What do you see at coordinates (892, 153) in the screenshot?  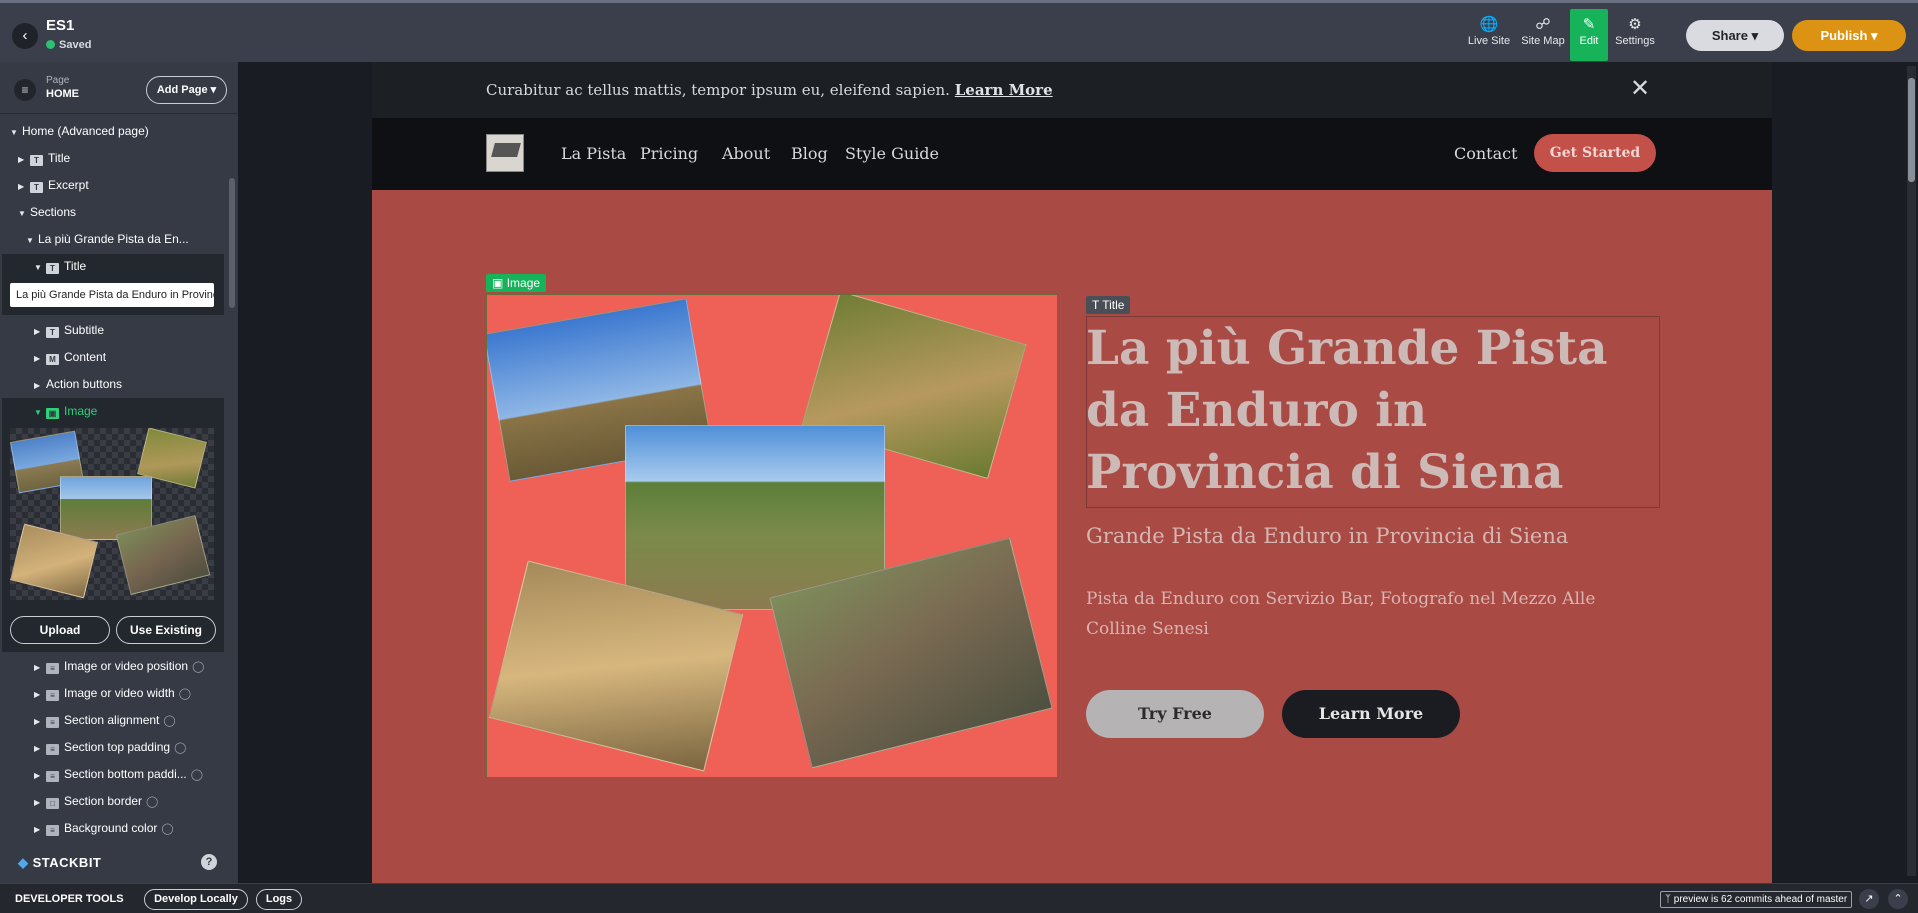 I see `nav-style-guide: Style Guide` at bounding box center [892, 153].